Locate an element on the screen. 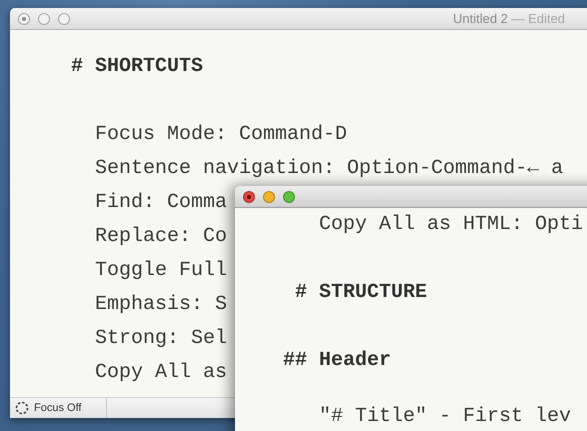  heading-text: STRUCTURE is located at coordinates (373, 293).